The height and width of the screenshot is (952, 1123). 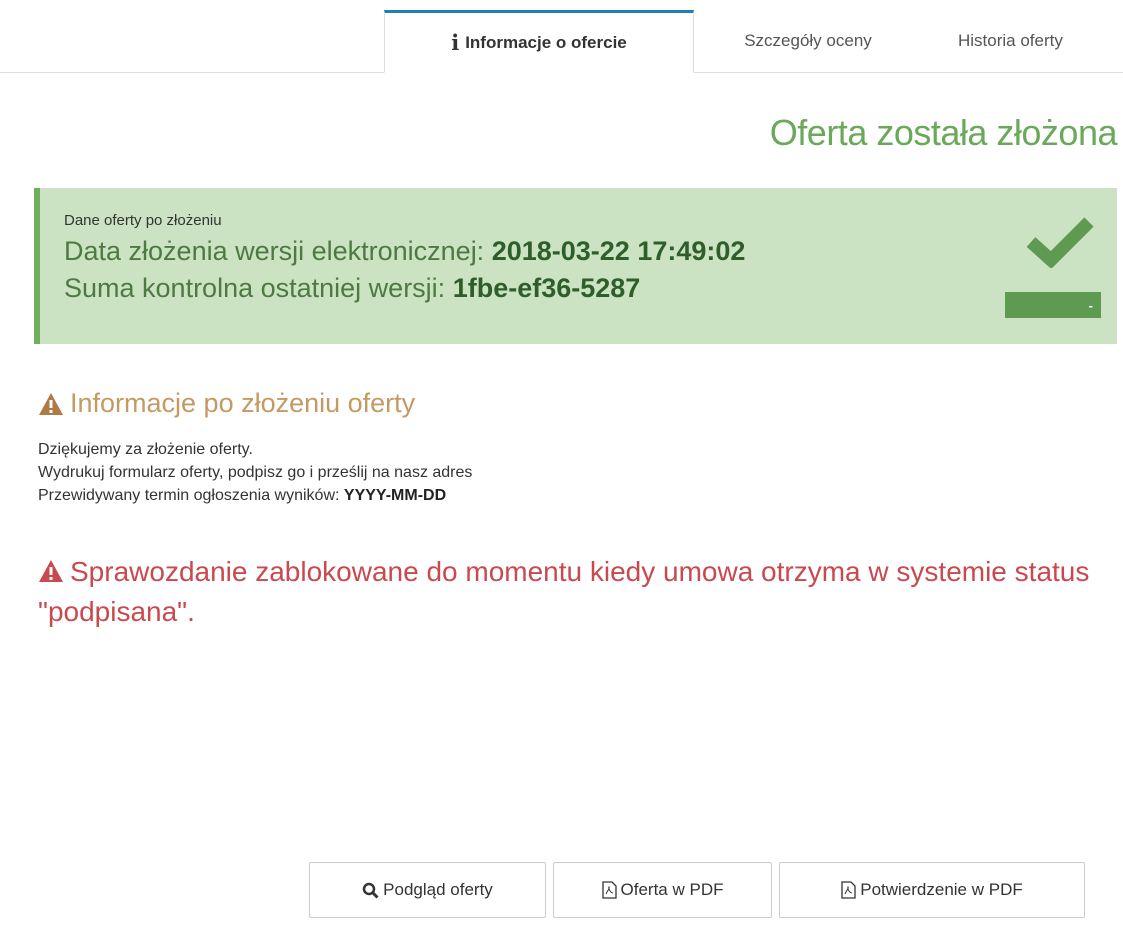 I want to click on submission-date-value: 2018-03-22 17:49:02, so click(x=618, y=251).